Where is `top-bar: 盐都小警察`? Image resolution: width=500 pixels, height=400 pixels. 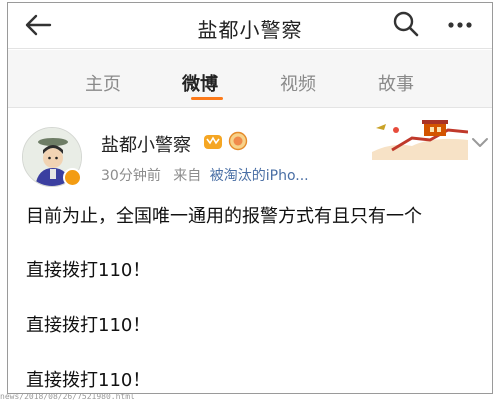 top-bar: 盐都小警察 is located at coordinates (250, 26).